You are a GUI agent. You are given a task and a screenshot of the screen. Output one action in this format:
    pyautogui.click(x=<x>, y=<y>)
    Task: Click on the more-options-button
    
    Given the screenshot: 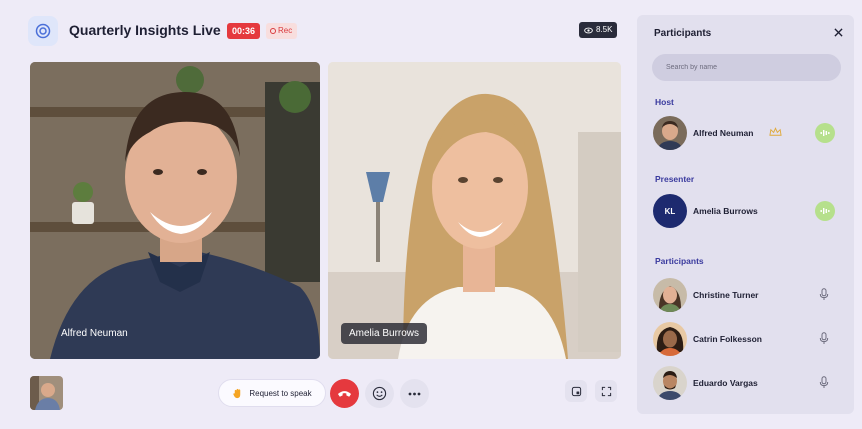 What is the action you would take?
    pyautogui.click(x=414, y=393)
    